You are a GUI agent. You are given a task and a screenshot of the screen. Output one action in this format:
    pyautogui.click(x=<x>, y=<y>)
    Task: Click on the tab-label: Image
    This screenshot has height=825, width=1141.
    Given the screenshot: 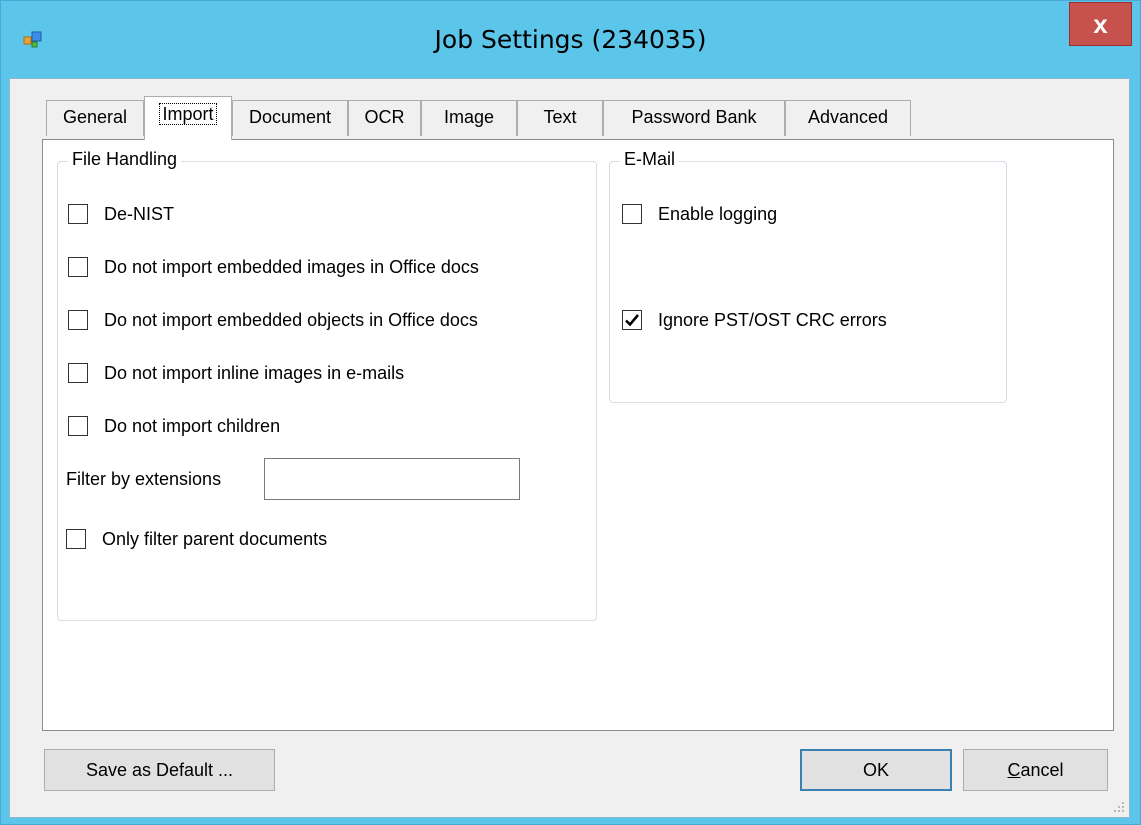 What is the action you would take?
    pyautogui.click(x=469, y=117)
    